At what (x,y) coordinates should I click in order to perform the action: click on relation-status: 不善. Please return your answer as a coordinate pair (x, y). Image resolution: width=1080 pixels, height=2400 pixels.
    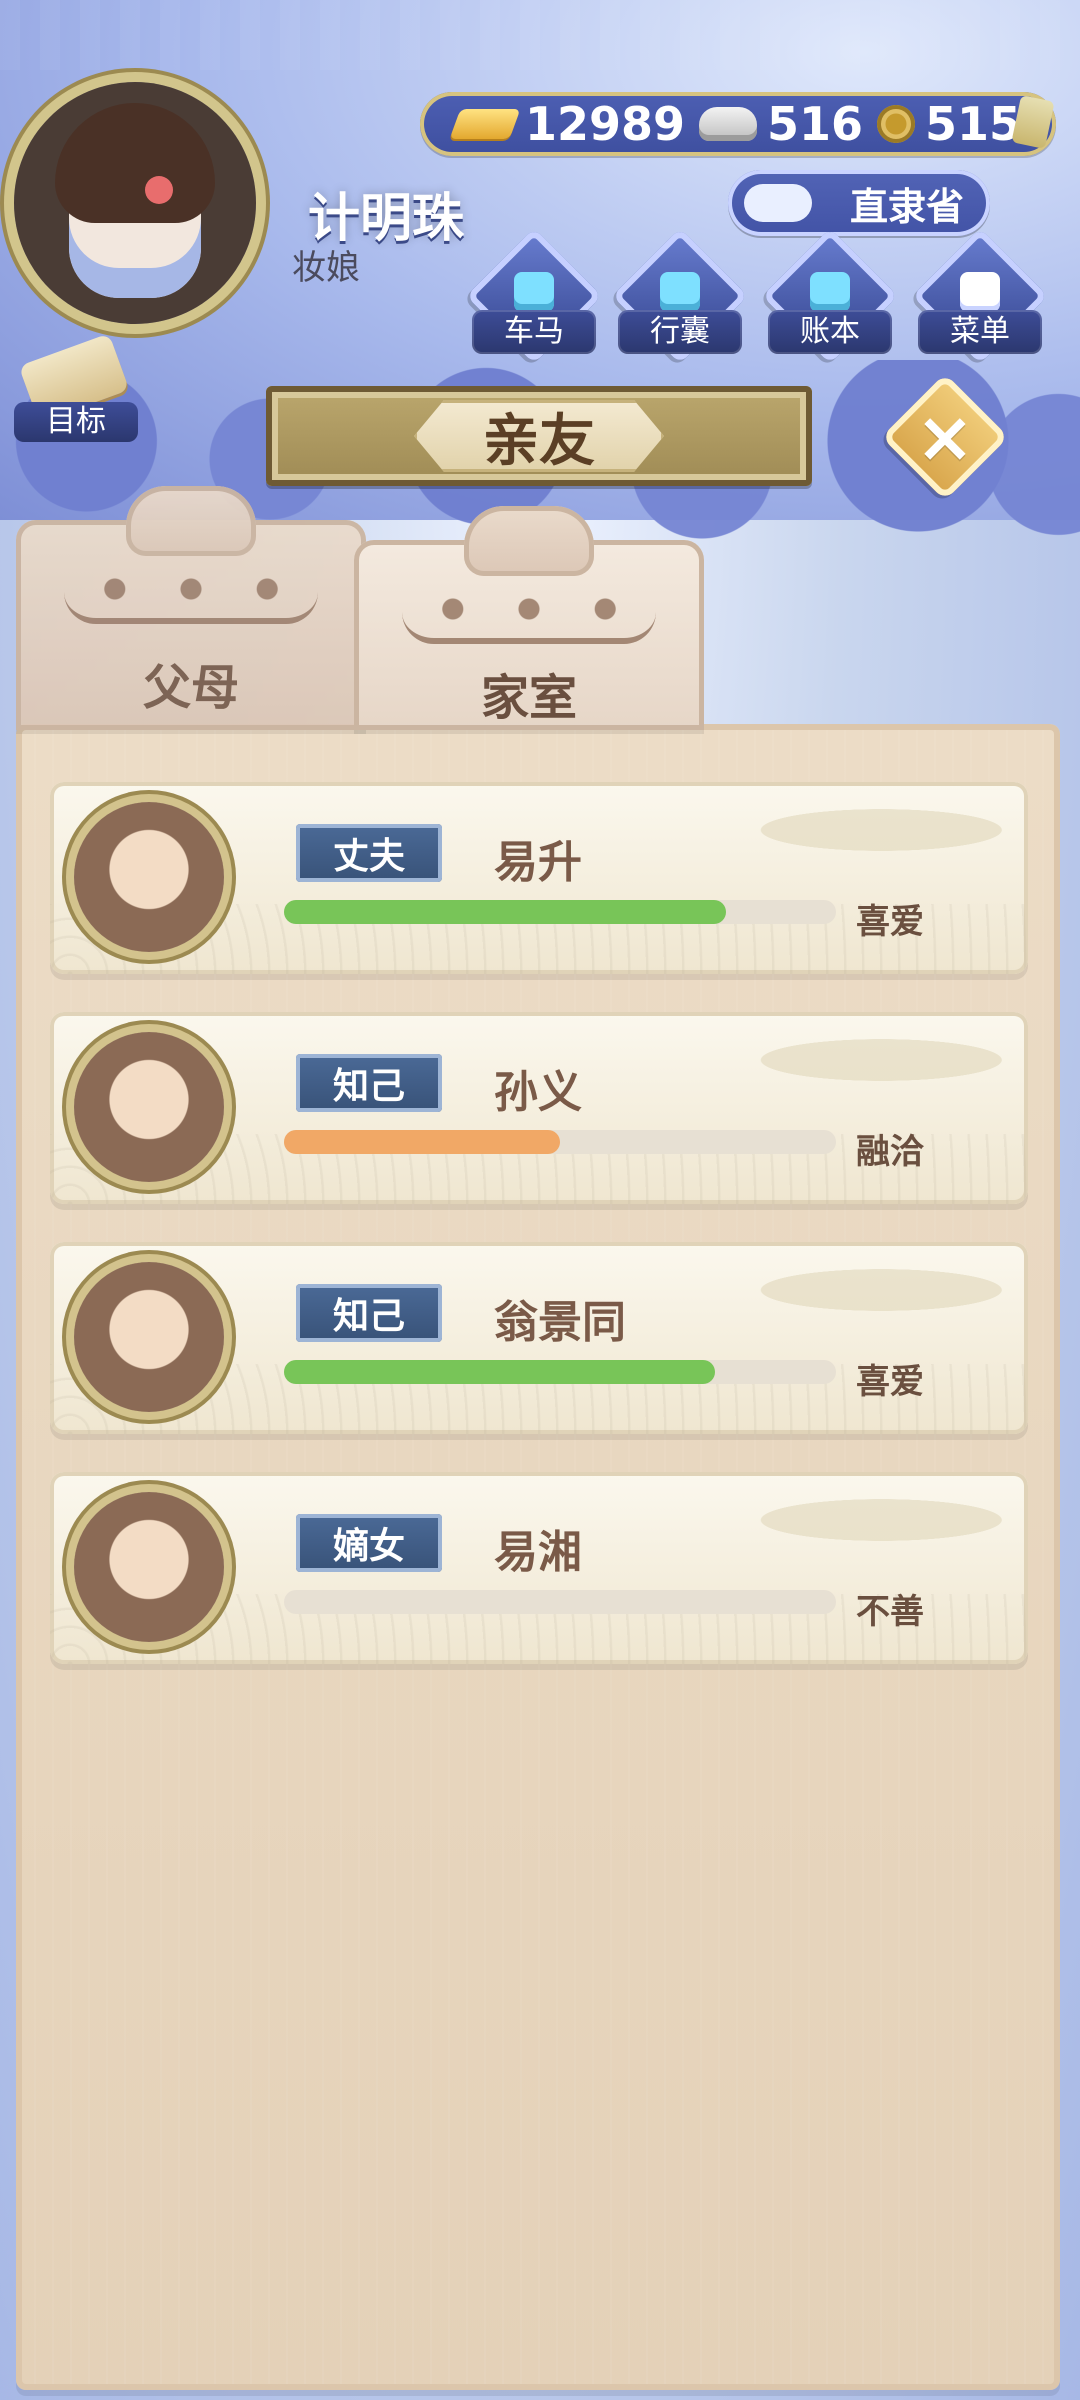
    Looking at the image, I should click on (890, 1612).